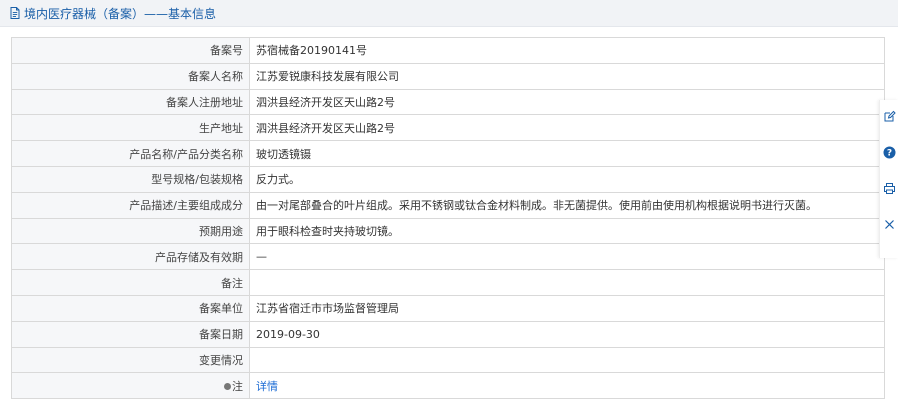 The image size is (898, 408). I want to click on table-row: 变更情况, so click(448, 360).